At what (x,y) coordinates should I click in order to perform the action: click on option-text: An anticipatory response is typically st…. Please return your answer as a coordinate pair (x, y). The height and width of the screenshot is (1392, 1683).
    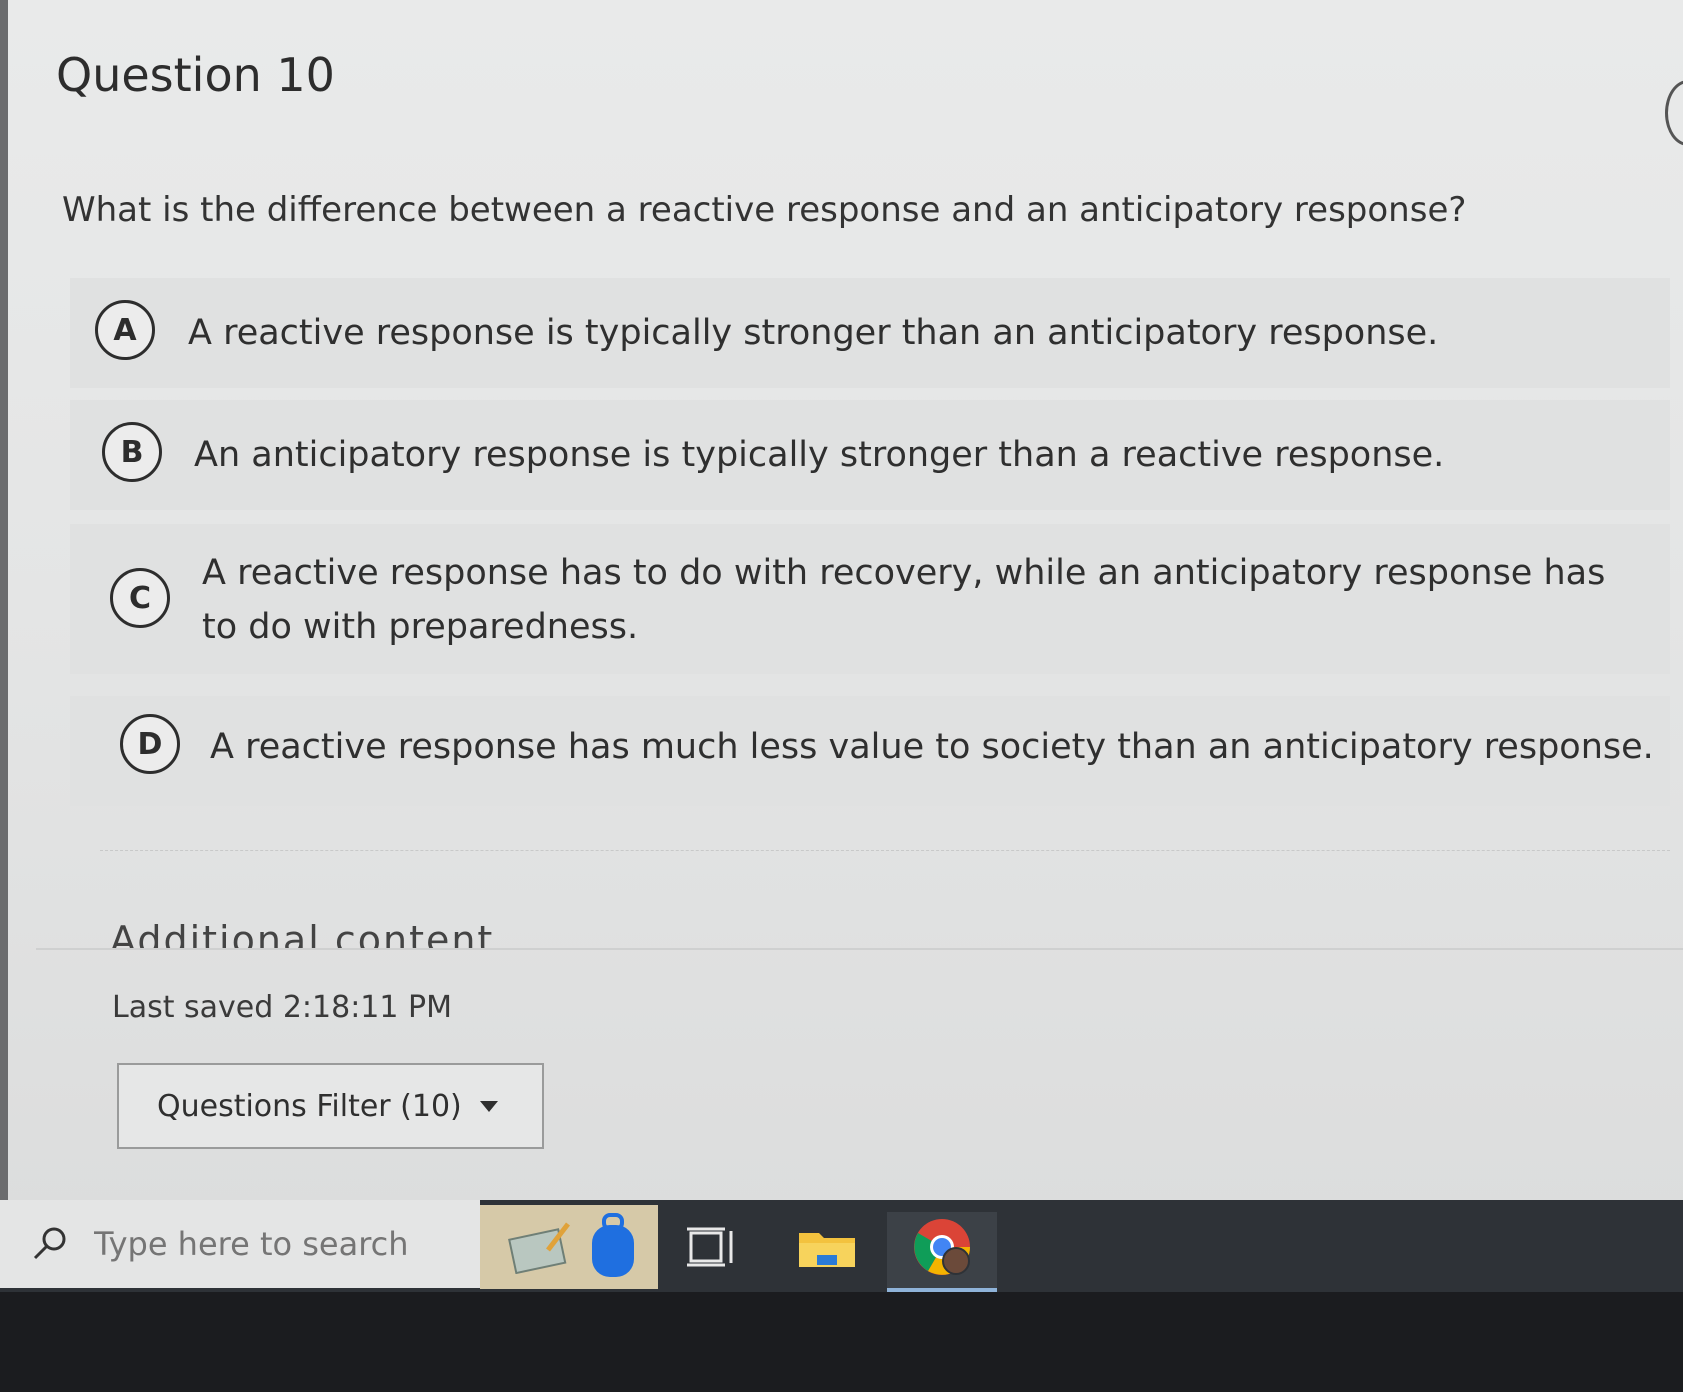
    Looking at the image, I should click on (819, 455).